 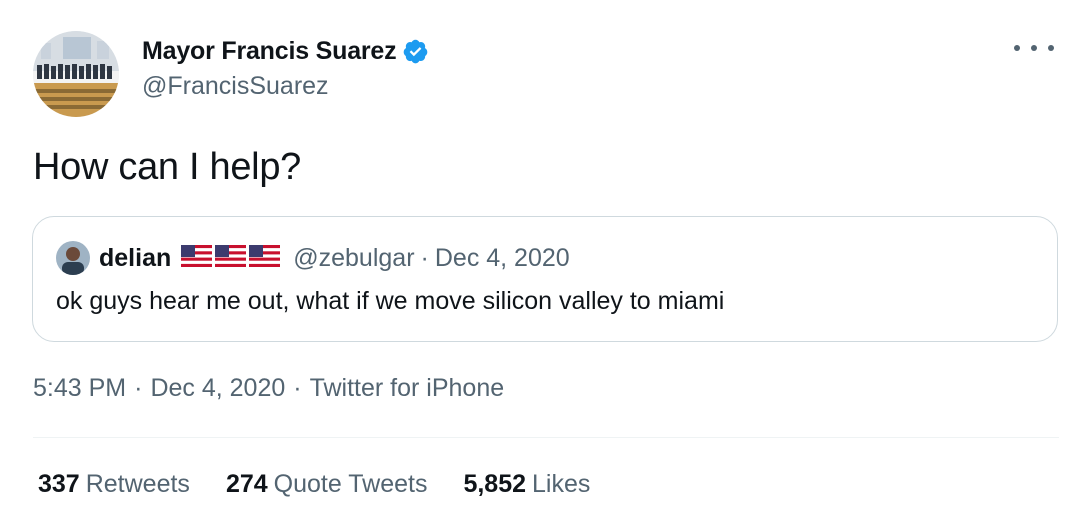 I want to click on name-row: Mayor Francis Suarez, so click(x=285, y=51).